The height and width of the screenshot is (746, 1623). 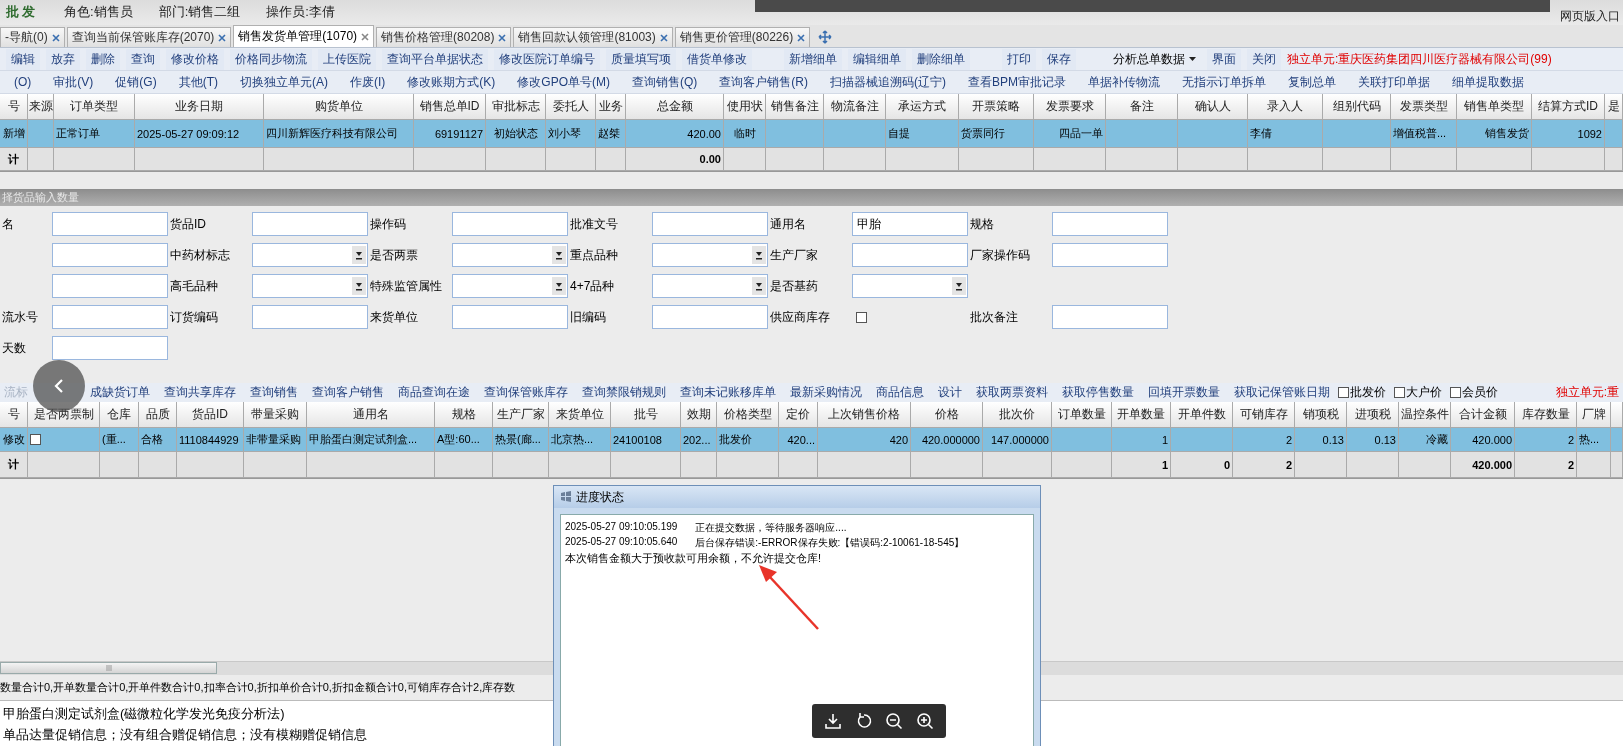 I want to click on toolbar-button: 无指示订单拆单, so click(x=1224, y=82).